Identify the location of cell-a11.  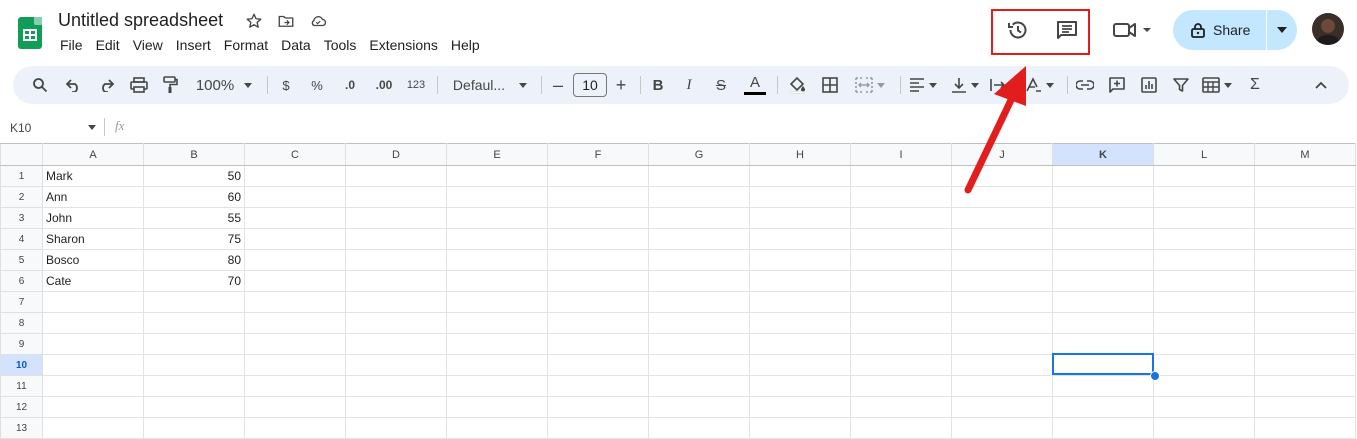
(93, 386).